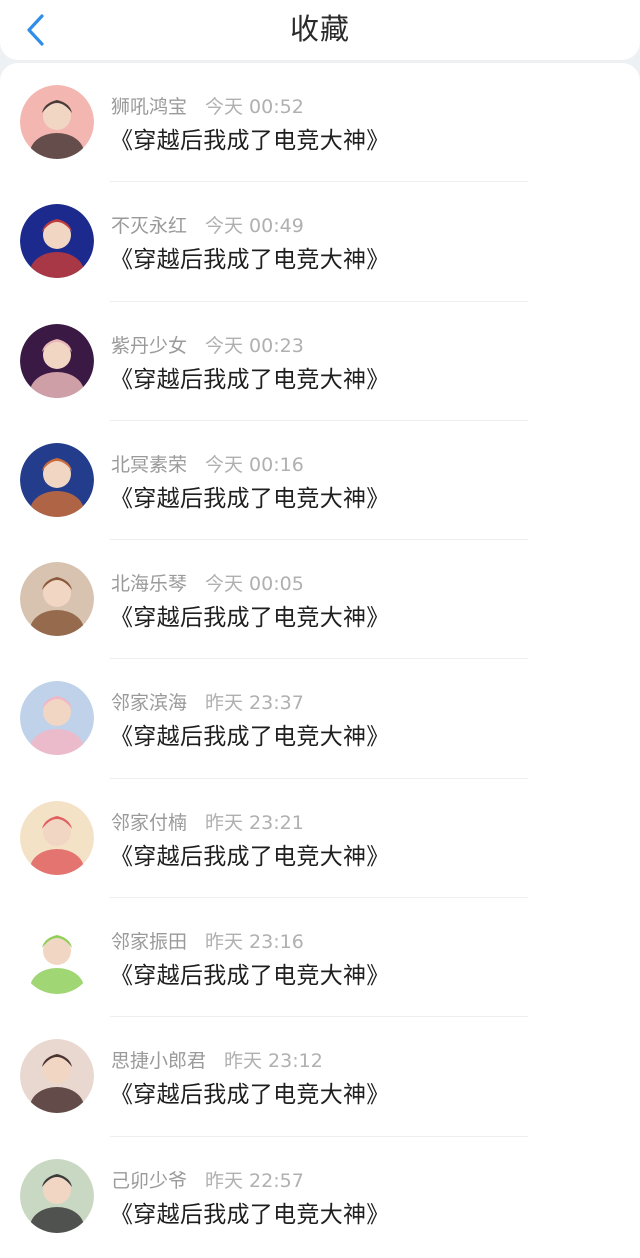 The image size is (640, 1258). I want to click on timestamp: 今天 00:23, so click(254, 345).